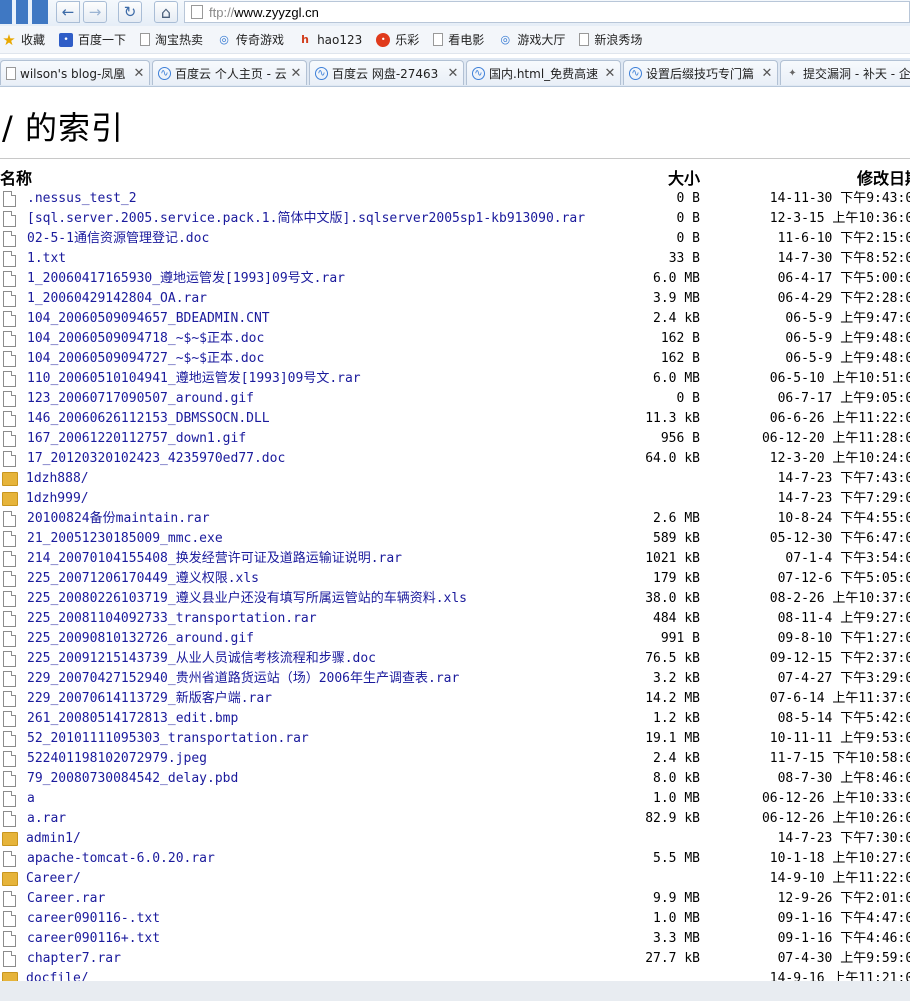 This screenshot has height=1001, width=910. Describe the element at coordinates (655, 179) in the screenshot. I see `column-header-size: 大小` at that location.